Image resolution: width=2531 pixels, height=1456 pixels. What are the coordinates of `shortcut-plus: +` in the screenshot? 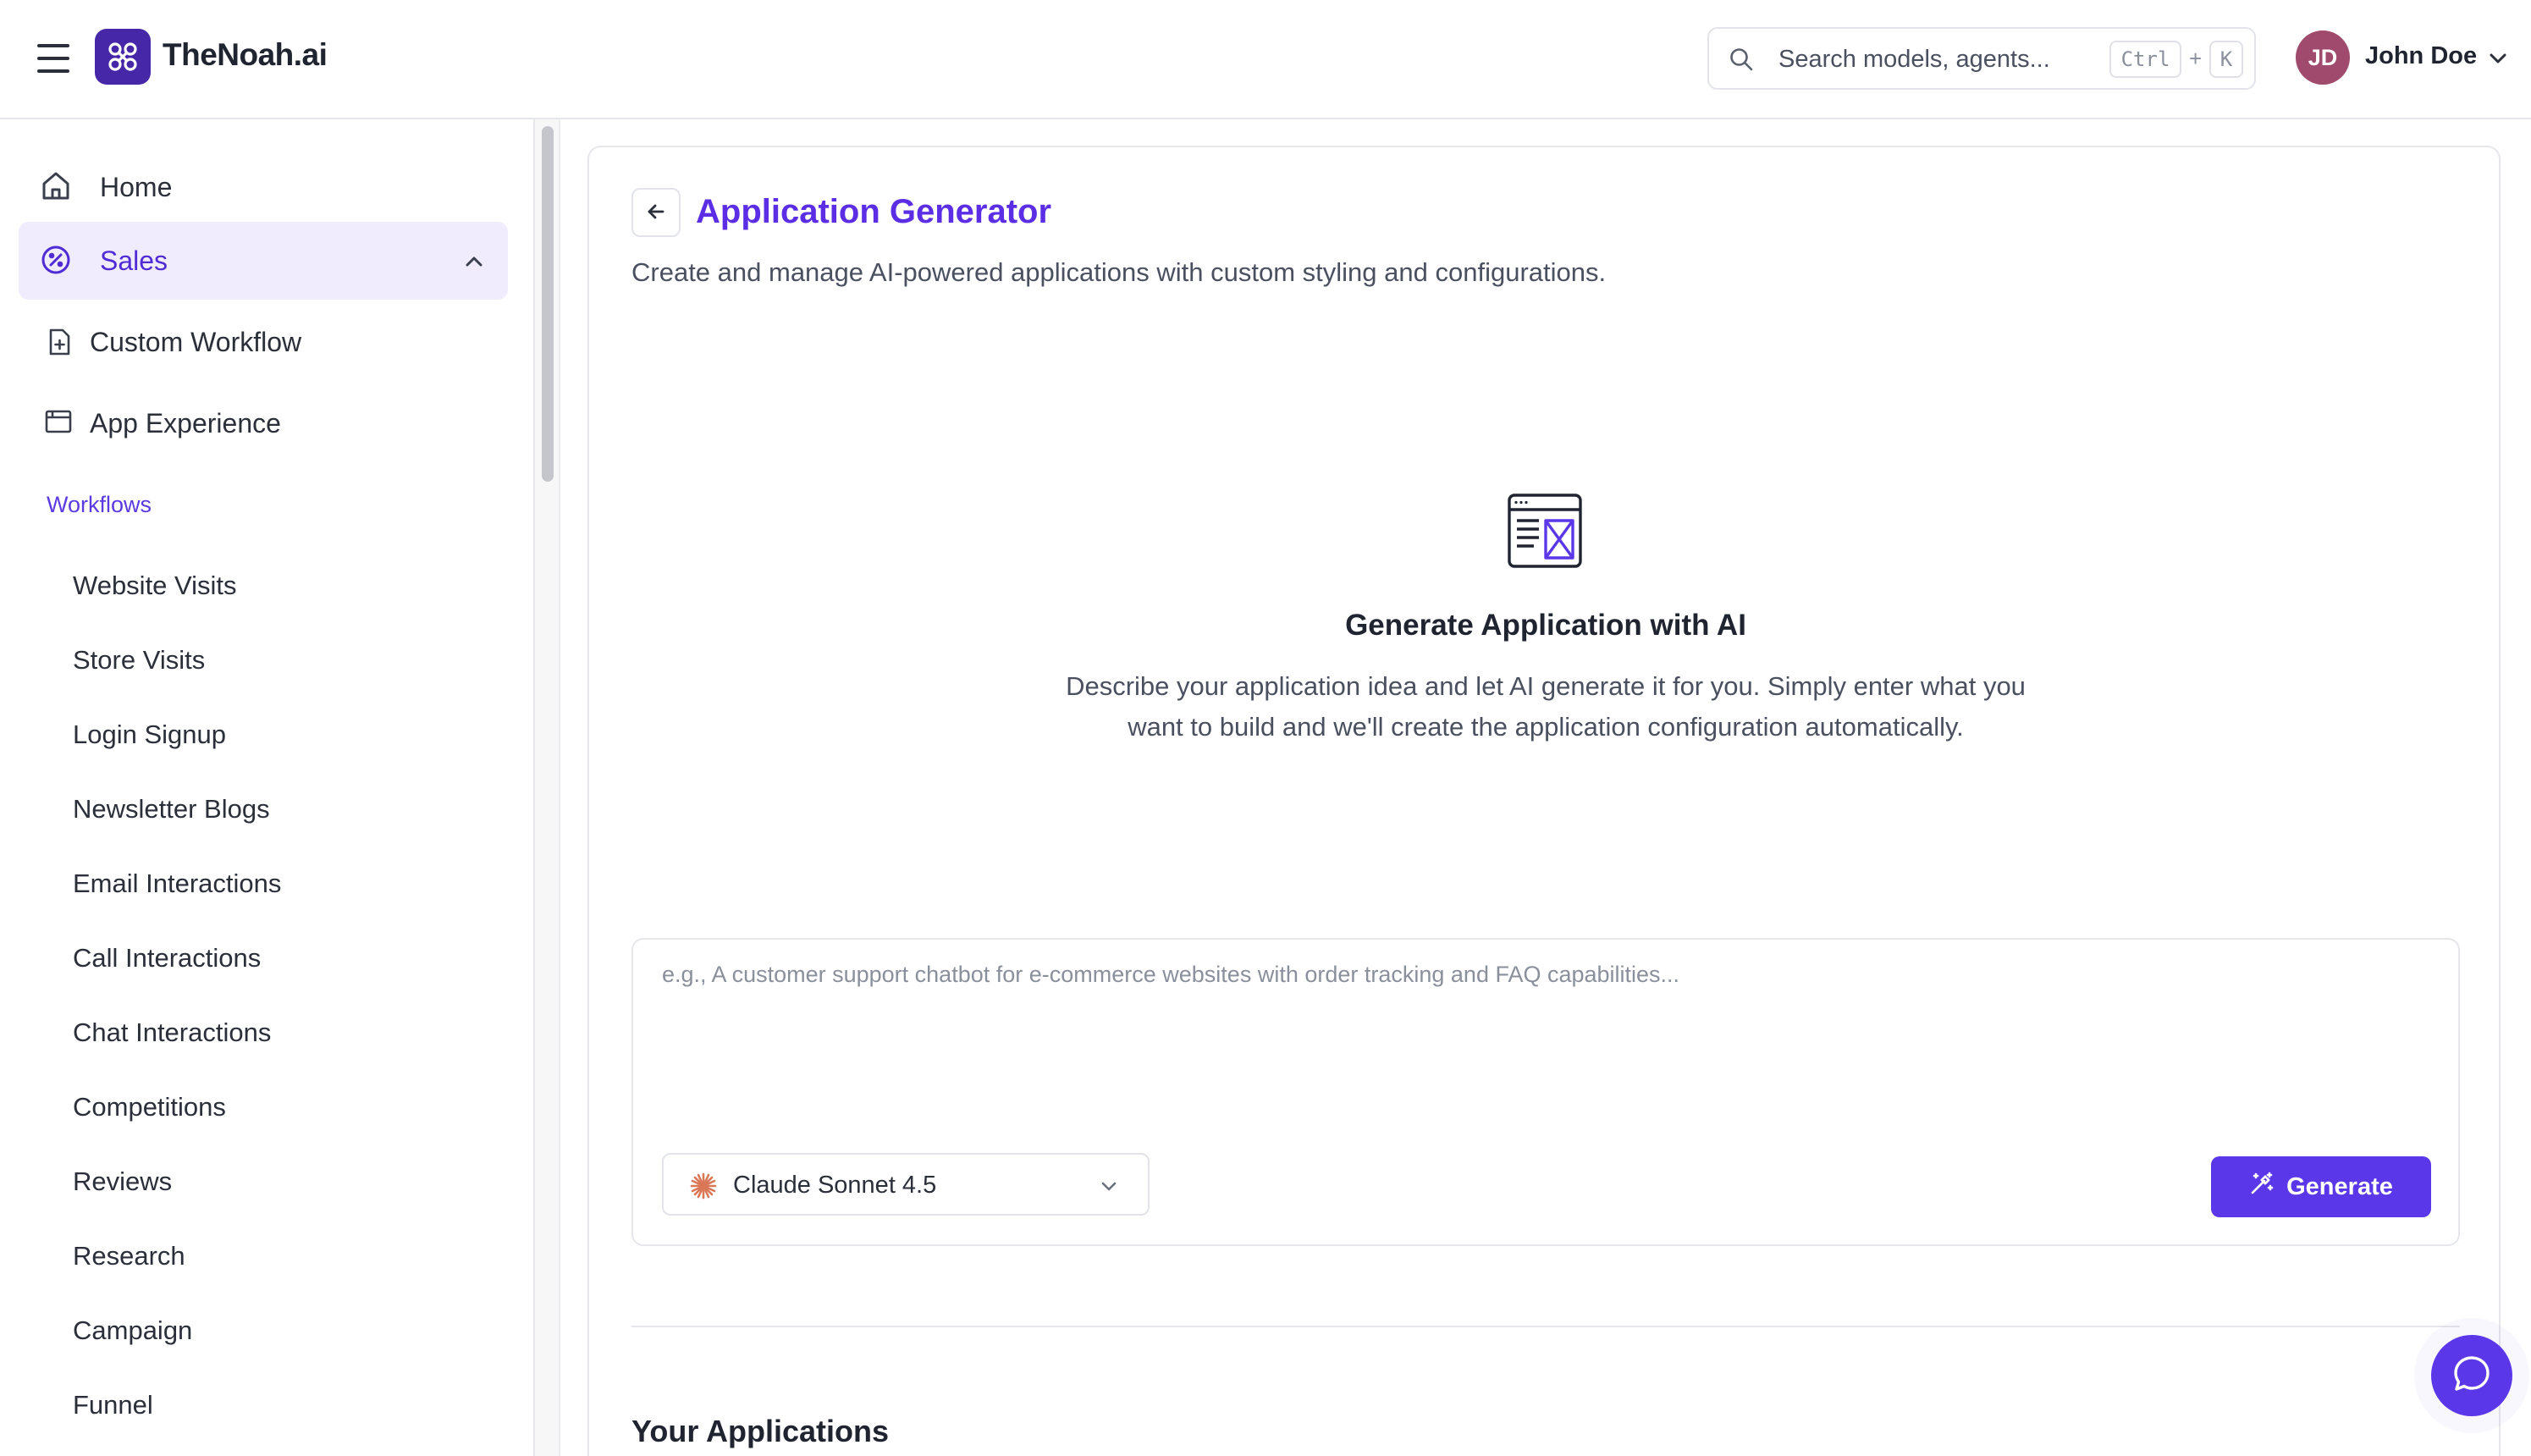 It's located at (2196, 59).